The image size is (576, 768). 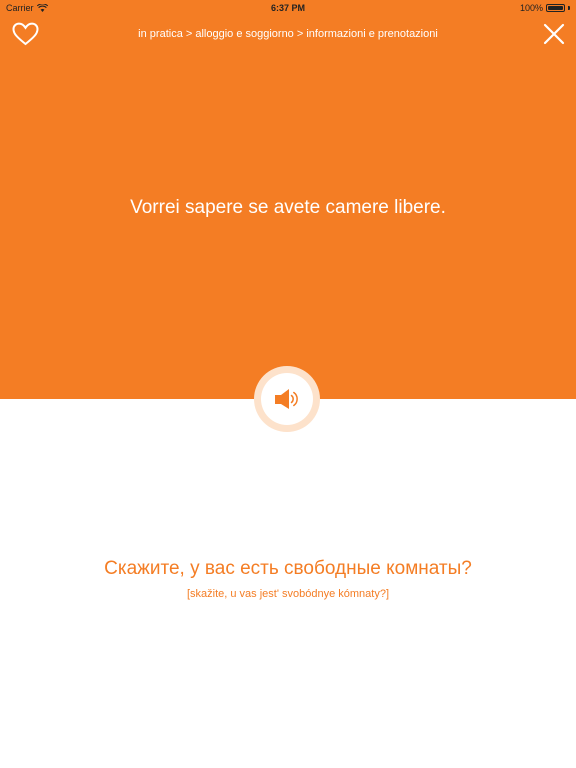 I want to click on status-time: 6:37 PM, so click(x=287, y=8).